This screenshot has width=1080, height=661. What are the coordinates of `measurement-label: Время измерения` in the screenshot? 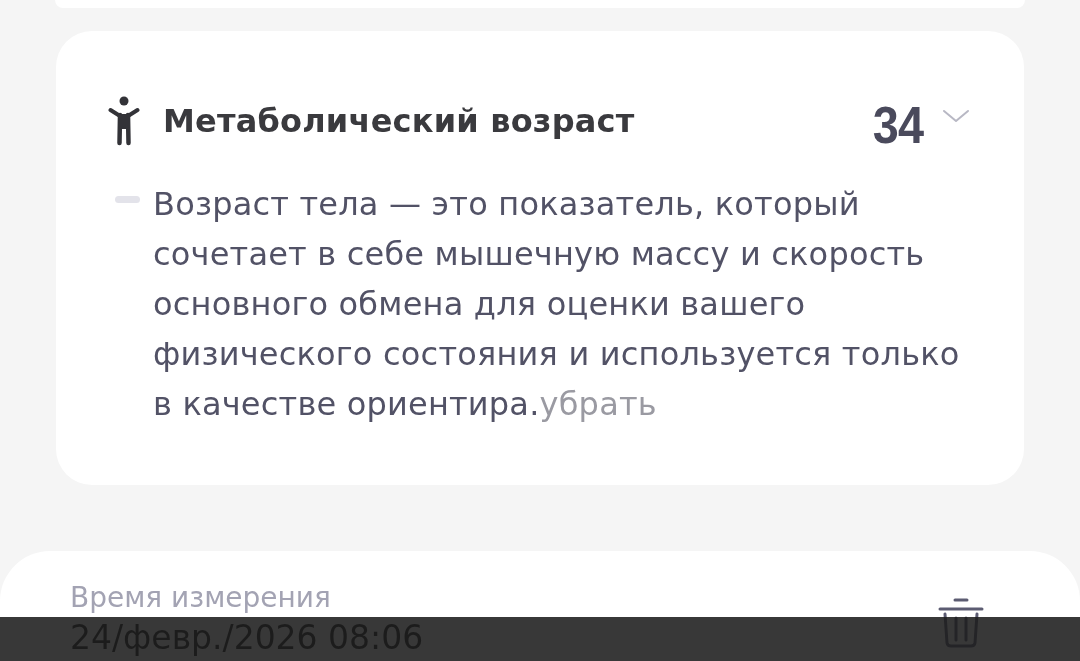 It's located at (200, 598).